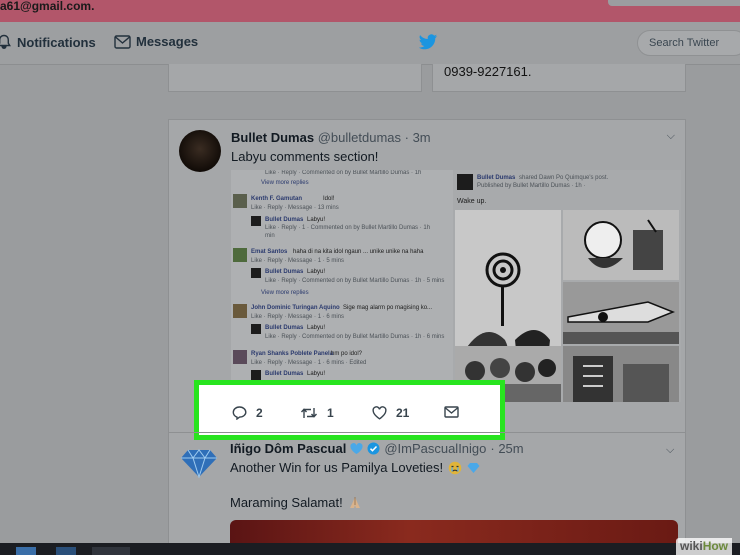 This screenshot has height=555, width=740. Describe the element at coordinates (349, 410) in the screenshot. I see `tweet-actions-highlight: 2 1 21` at that location.